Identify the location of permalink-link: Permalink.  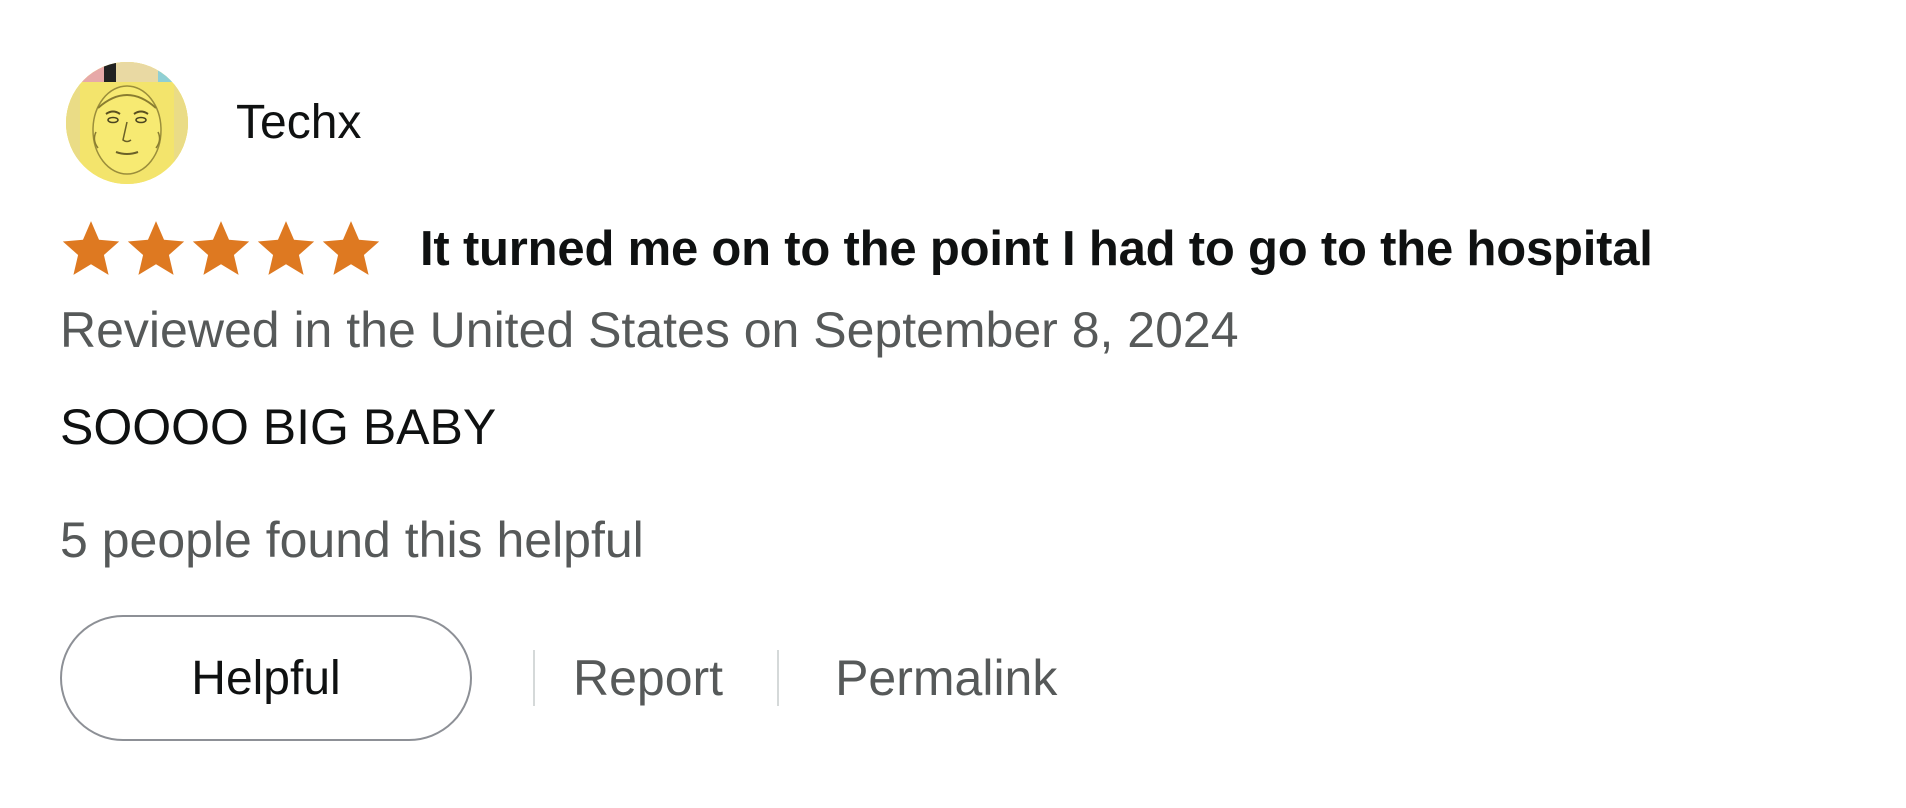
(946, 678).